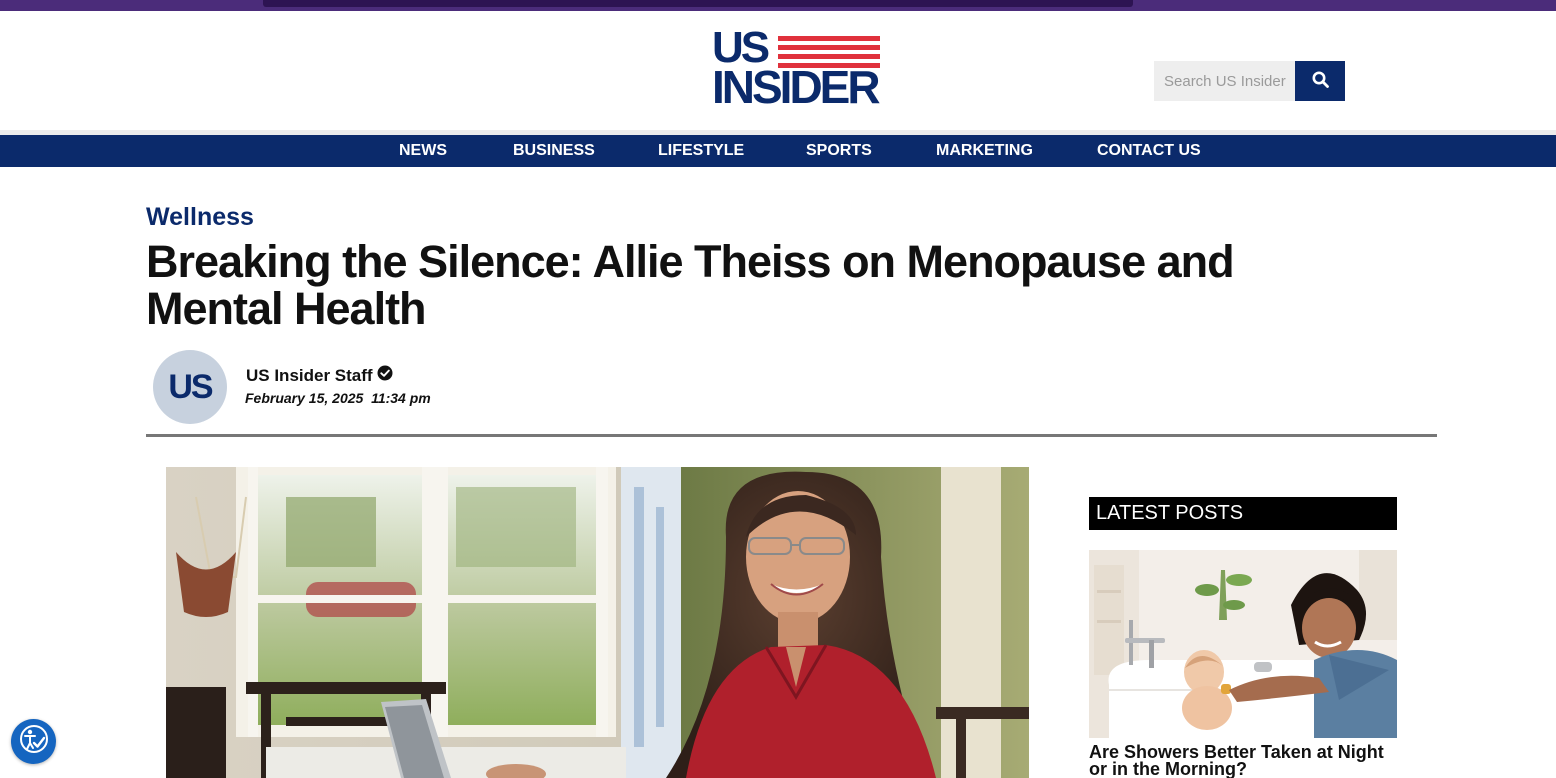 Image resolution: width=1556 pixels, height=778 pixels. I want to click on latest-posts-heading: LATEST POSTS, so click(1243, 513).